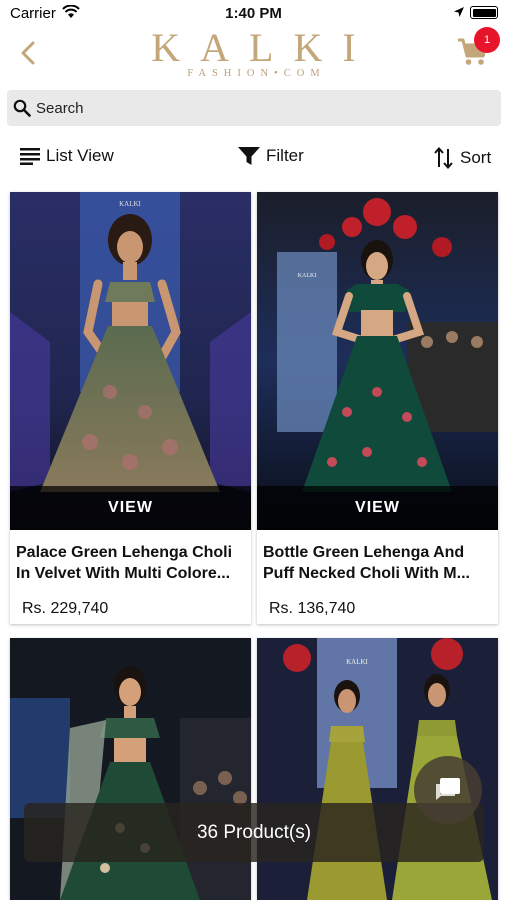  I want to click on product-price: Rs. 229,740, so click(65, 608).